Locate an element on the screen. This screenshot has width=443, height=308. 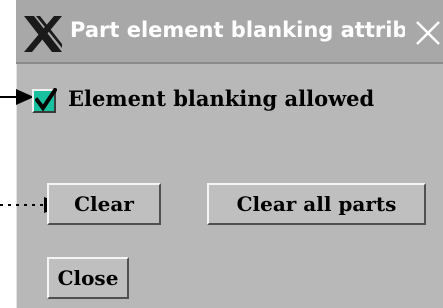
title-divider is located at coordinates (229, 63).